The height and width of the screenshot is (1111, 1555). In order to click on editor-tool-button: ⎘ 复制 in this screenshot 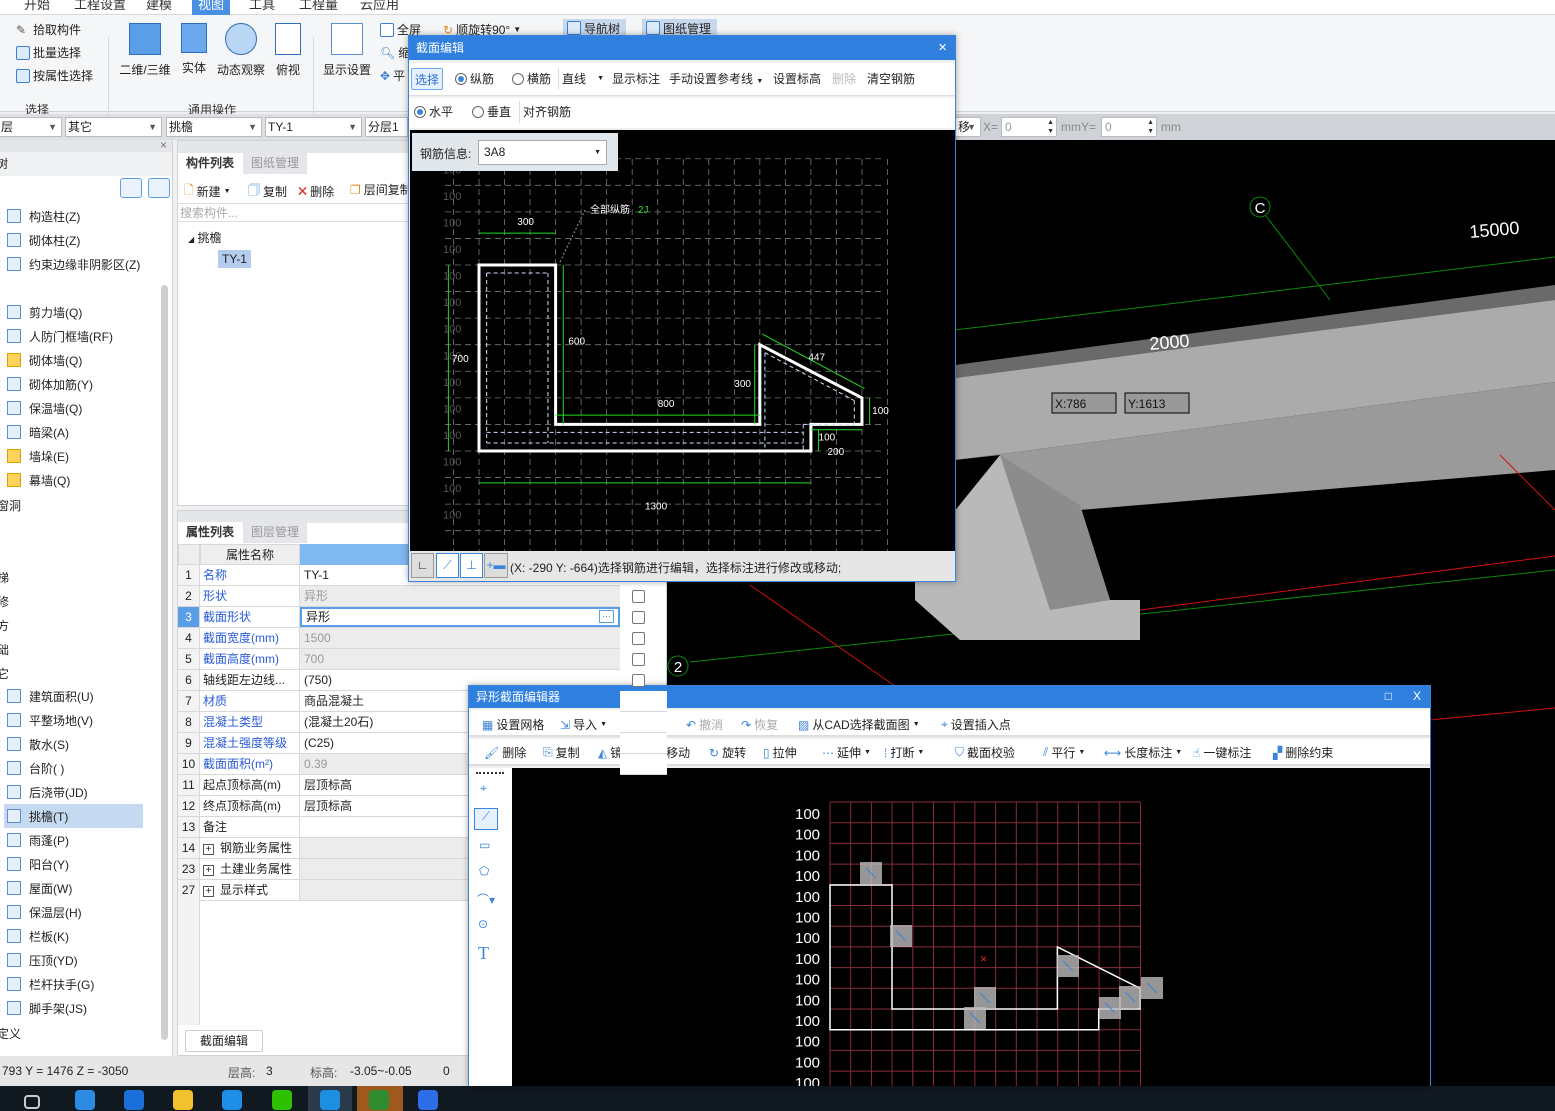, I will do `click(561, 752)`.